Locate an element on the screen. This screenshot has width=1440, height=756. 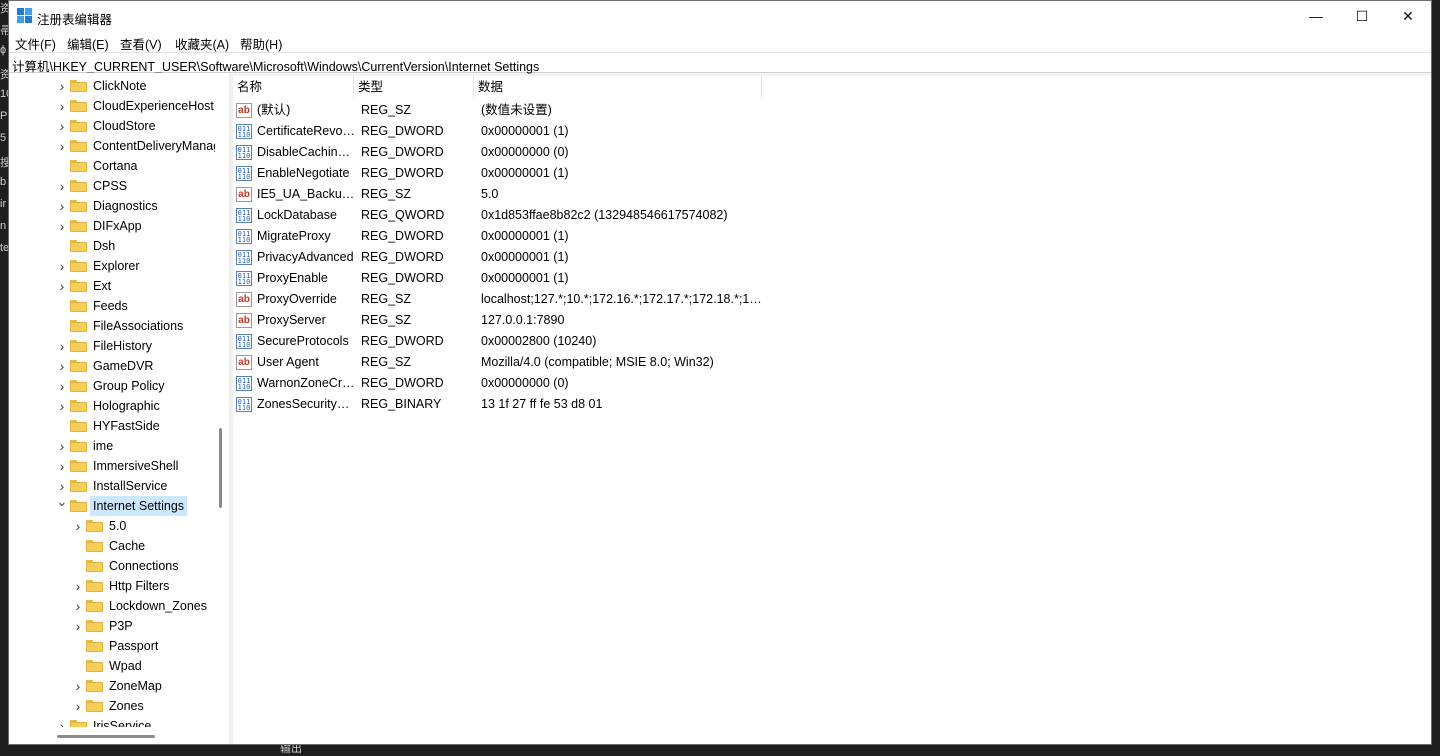
tree-node: › CPSS is located at coordinates (135, 186).